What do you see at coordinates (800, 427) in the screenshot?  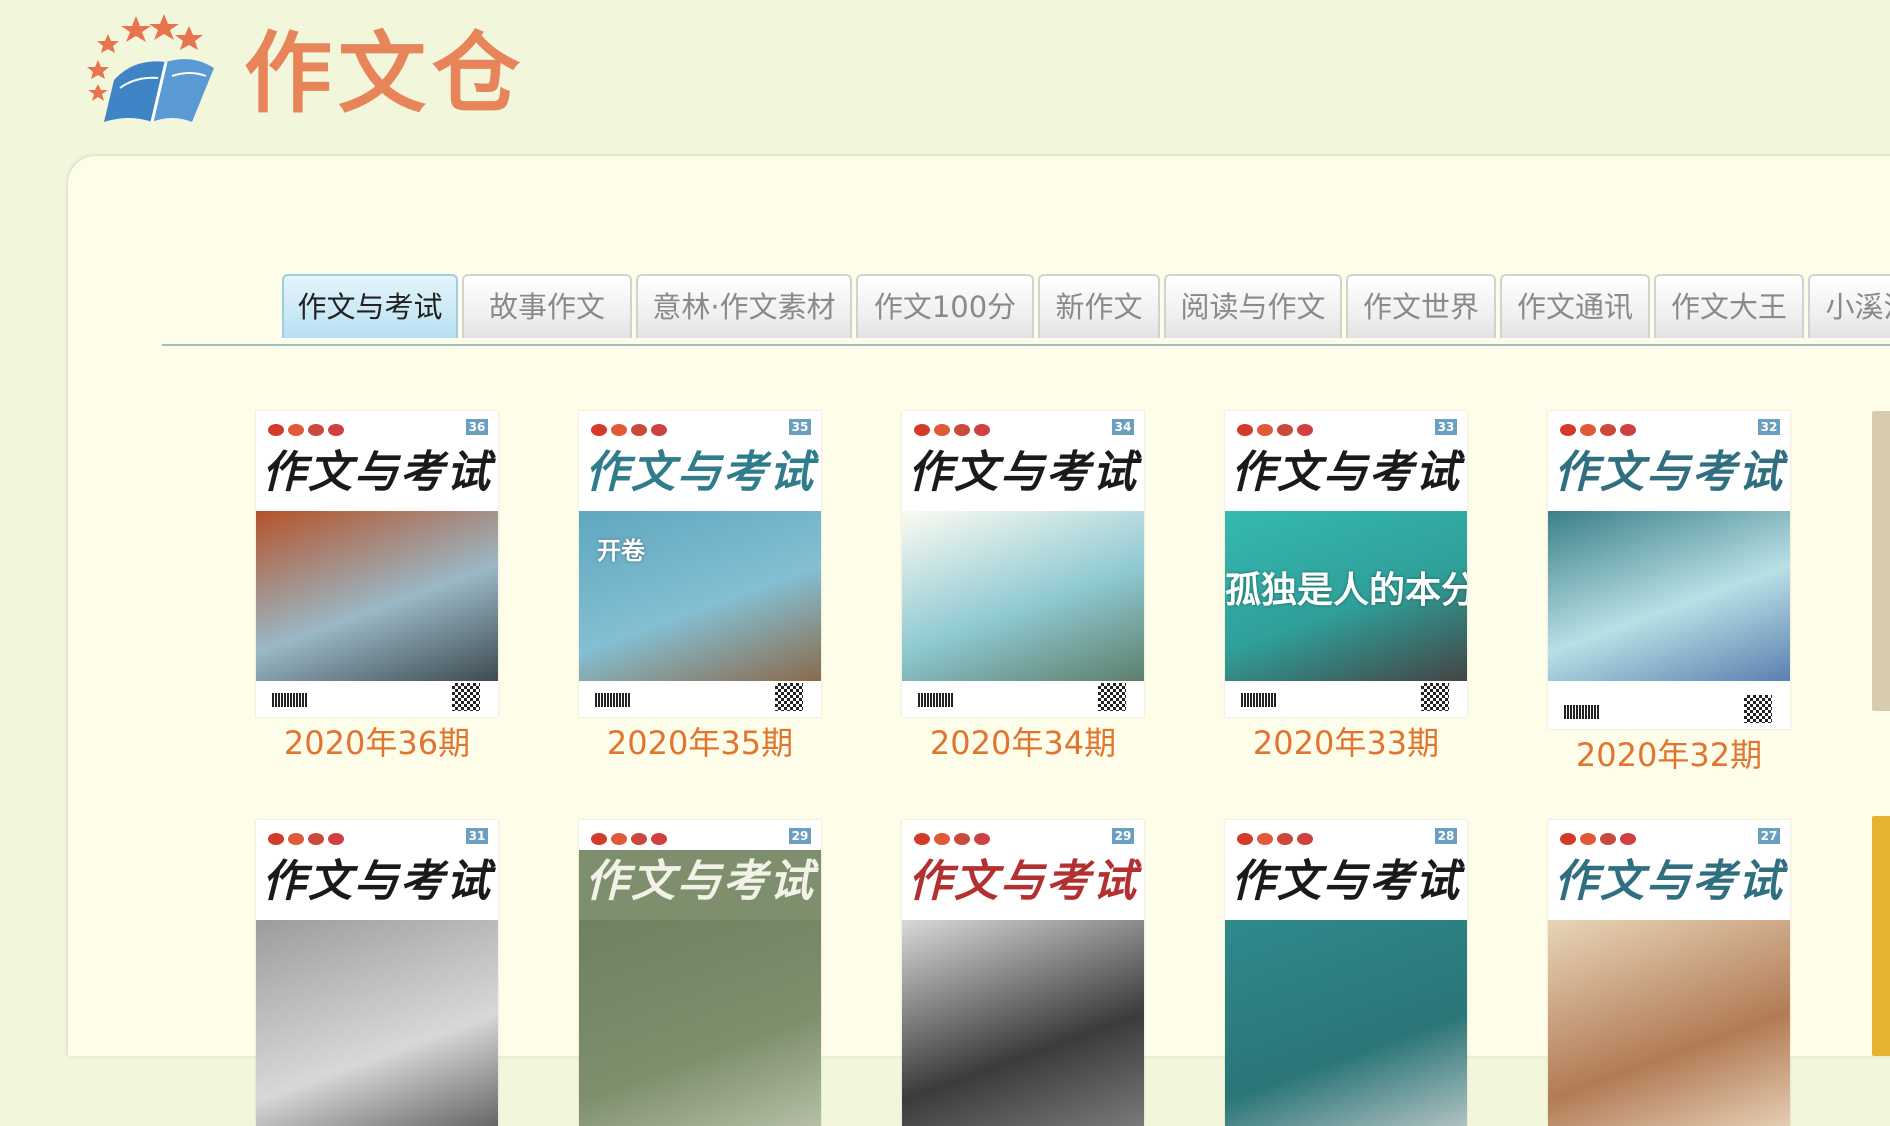 I see `cover-issue-number: 35` at bounding box center [800, 427].